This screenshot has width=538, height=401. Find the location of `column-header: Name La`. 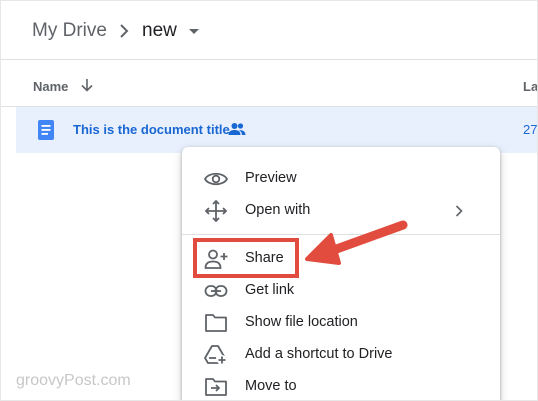

column-header: Name La is located at coordinates (269, 83).